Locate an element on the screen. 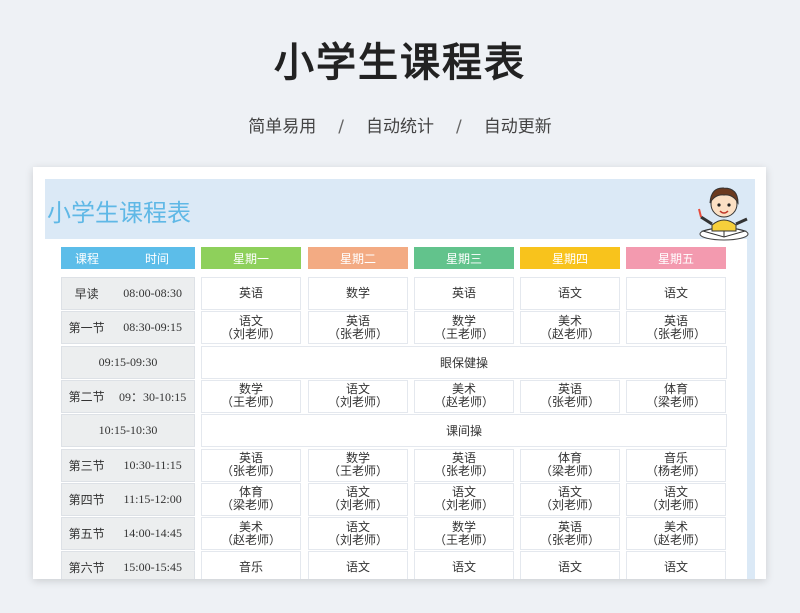 The image size is (800, 613). schedule-cell: 音乐 （杨老师） is located at coordinates (676, 465).